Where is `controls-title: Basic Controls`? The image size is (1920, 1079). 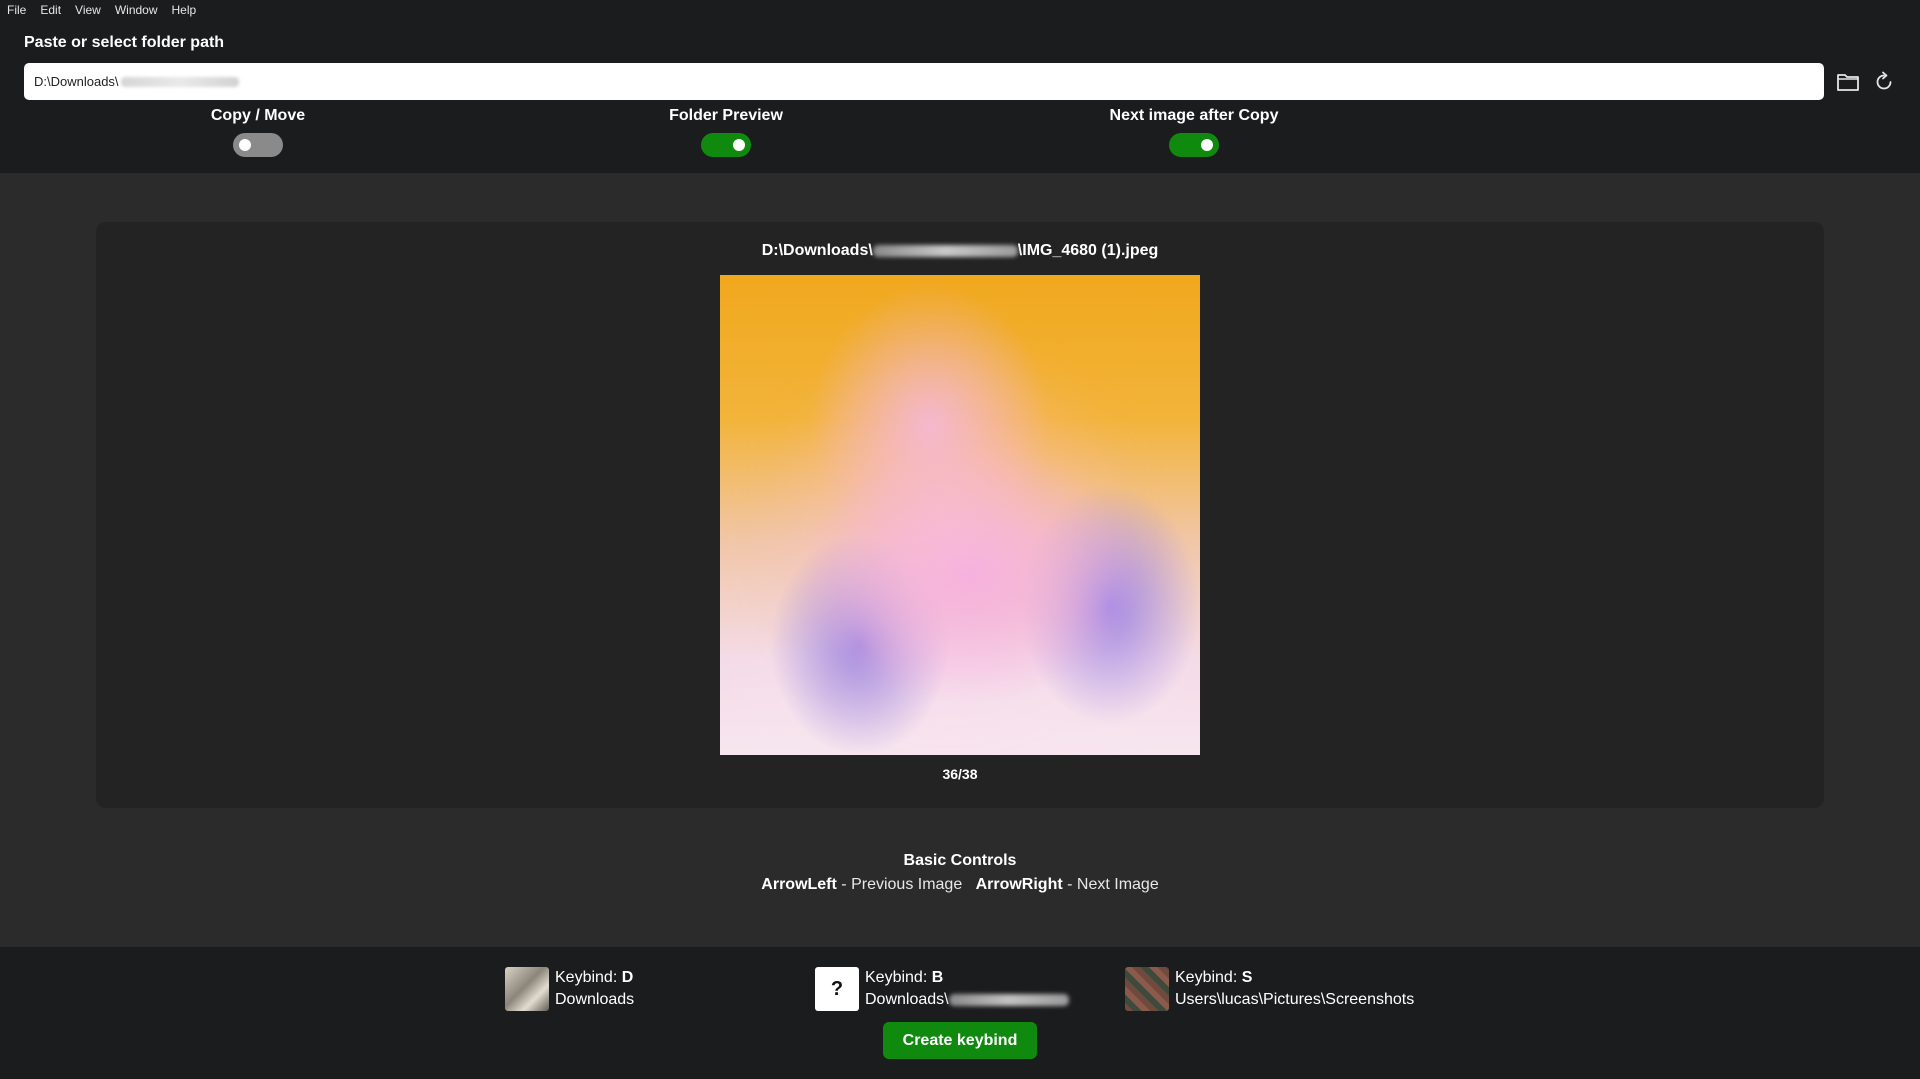 controls-title: Basic Controls is located at coordinates (960, 860).